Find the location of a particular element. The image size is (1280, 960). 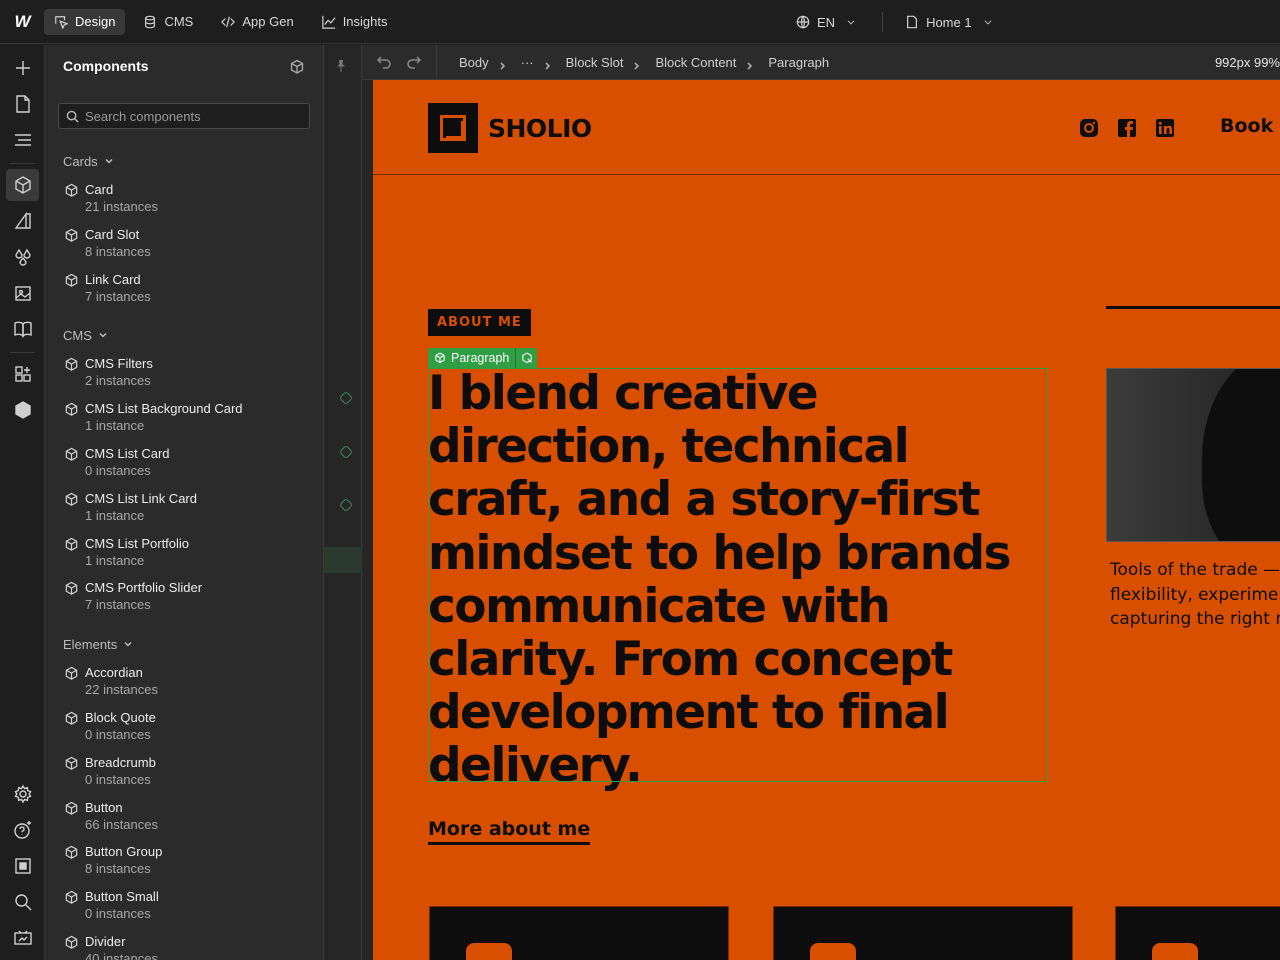

breadcrumb-item: Block Slot is located at coordinates (595, 62).